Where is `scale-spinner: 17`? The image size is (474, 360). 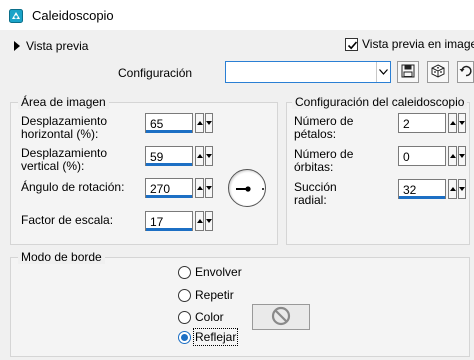
scale-spinner: 17 is located at coordinates (179, 222).